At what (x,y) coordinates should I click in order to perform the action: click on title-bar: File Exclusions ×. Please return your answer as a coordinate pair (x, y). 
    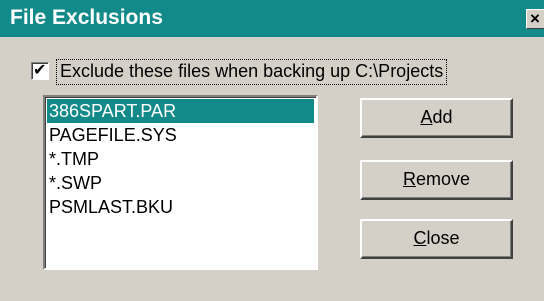
    Looking at the image, I should click on (272, 18).